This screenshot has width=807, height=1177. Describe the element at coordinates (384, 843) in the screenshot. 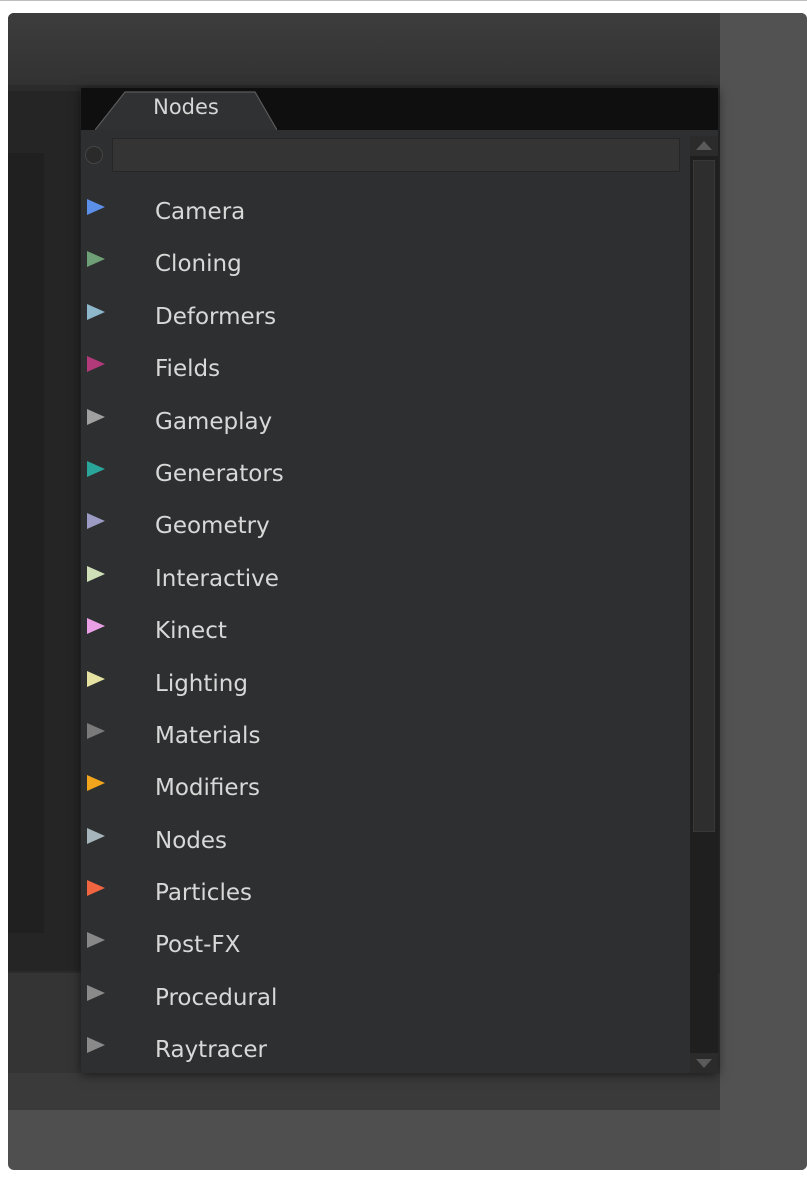

I see `list-item: Nodes` at that location.